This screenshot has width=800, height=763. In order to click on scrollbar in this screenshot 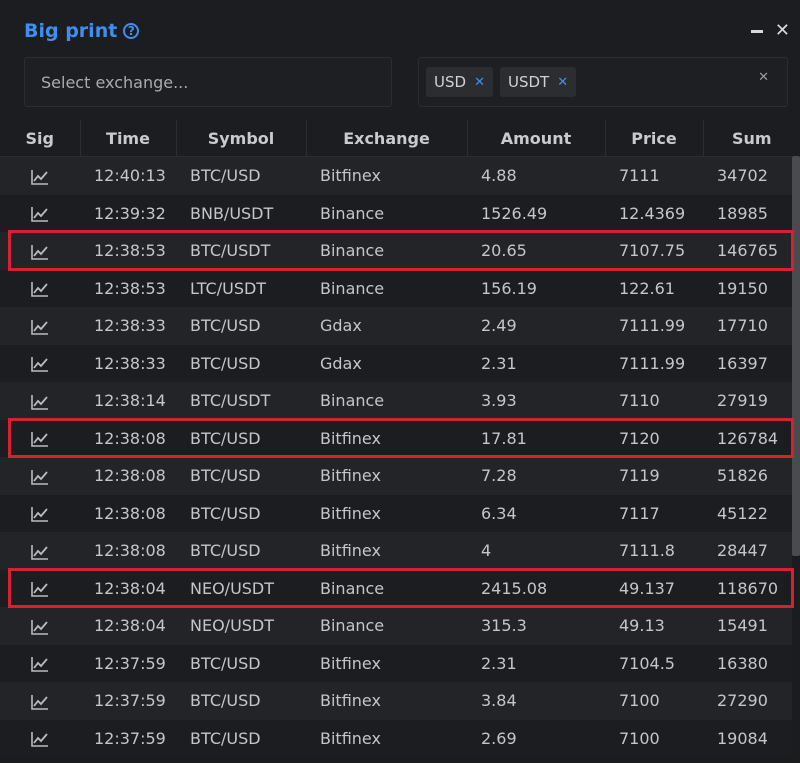, I will do `click(796, 459)`.